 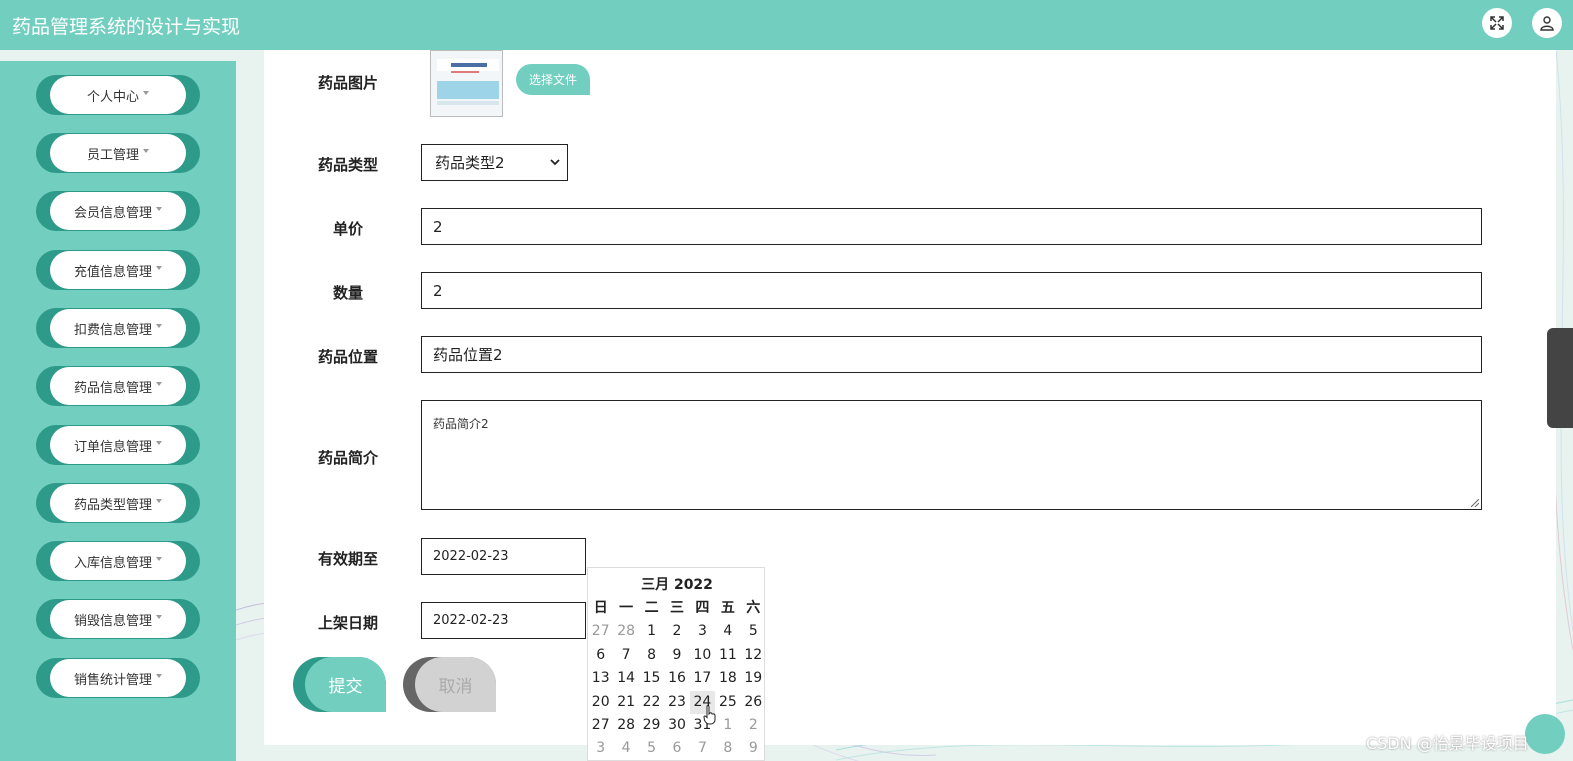 I want to click on sidebar-item-drug-info: 药品信息管理, so click(x=118, y=386).